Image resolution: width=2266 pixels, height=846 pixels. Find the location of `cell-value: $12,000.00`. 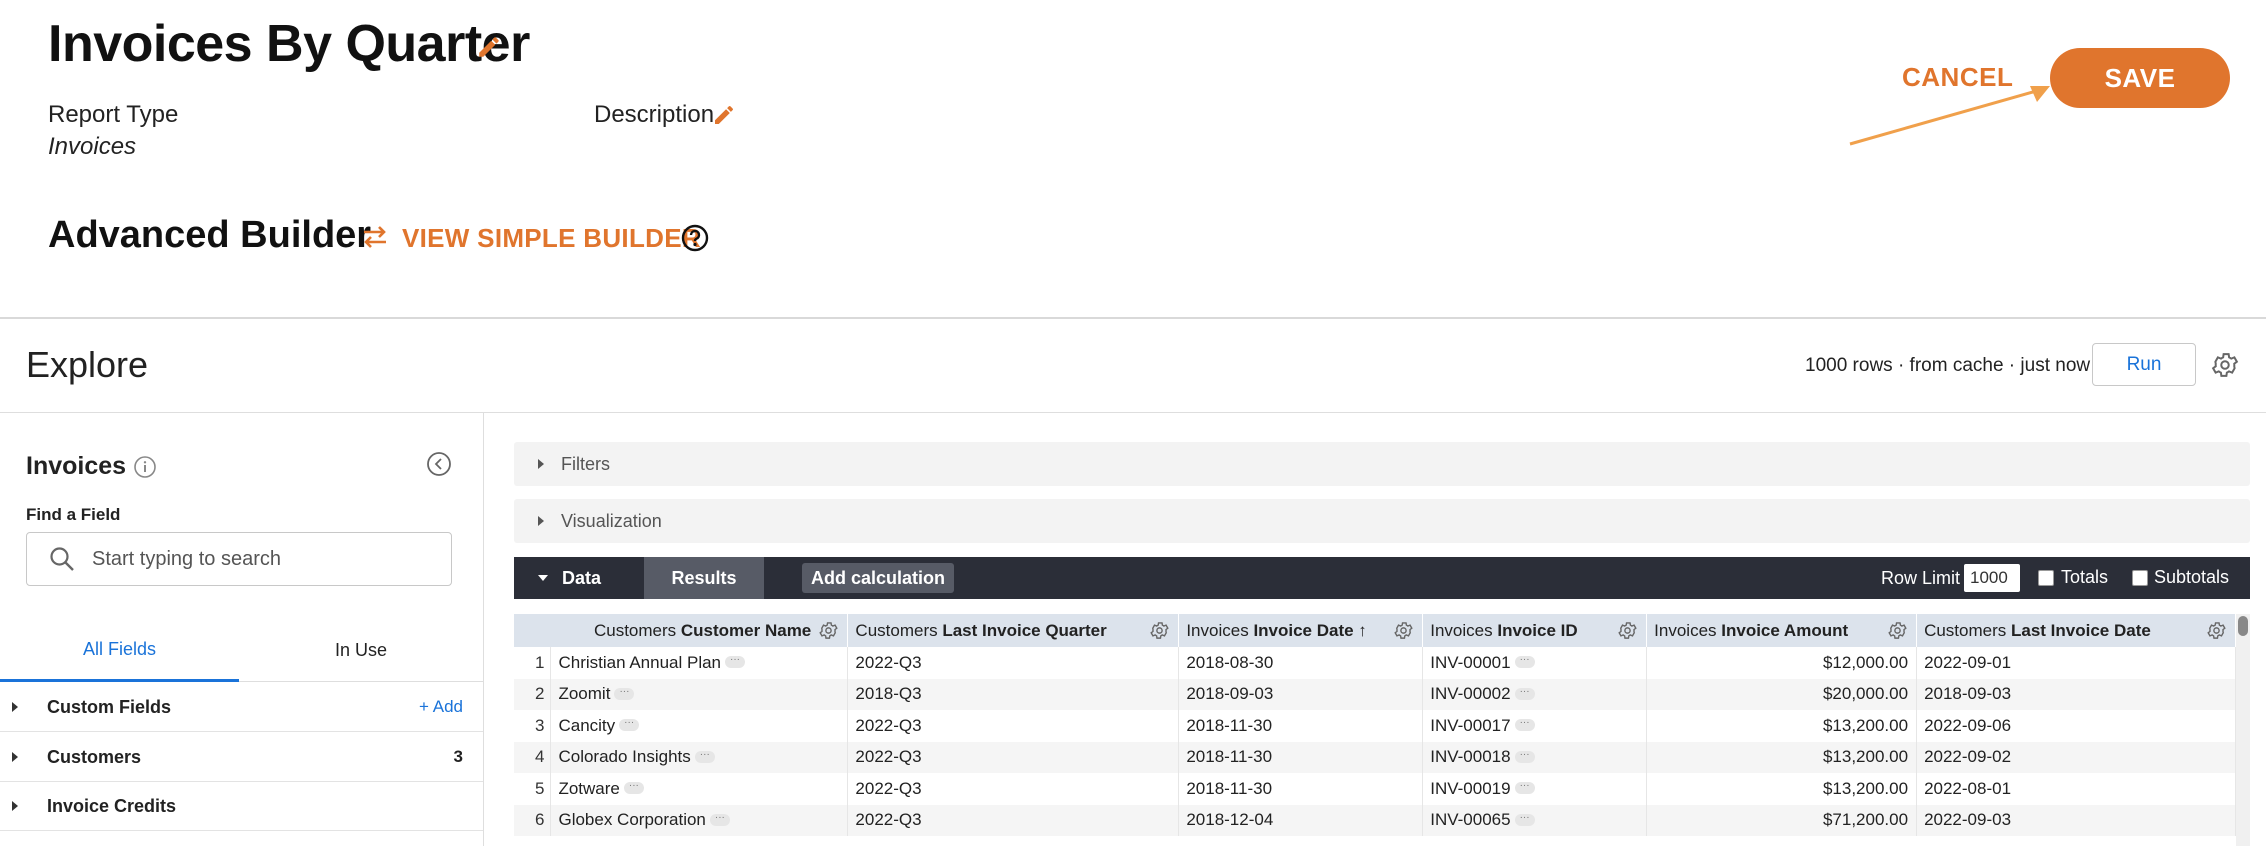

cell-value: $12,000.00 is located at coordinates (1865, 662).